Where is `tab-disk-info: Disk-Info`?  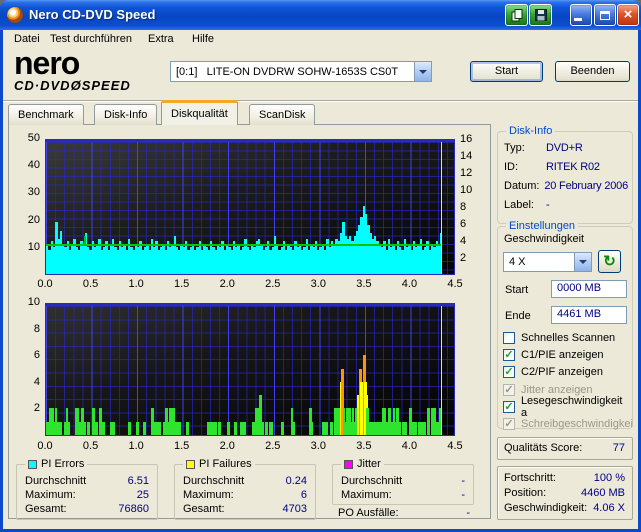 tab-disk-info: Disk-Info is located at coordinates (126, 114).